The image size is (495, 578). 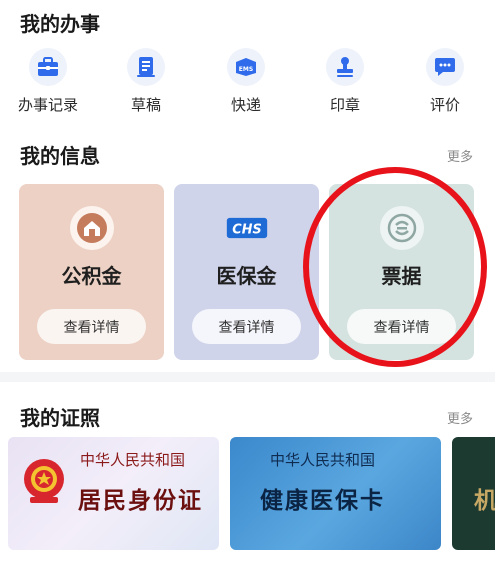 What do you see at coordinates (460, 417) in the screenshot?
I see `certs-more-link: 更多` at bounding box center [460, 417].